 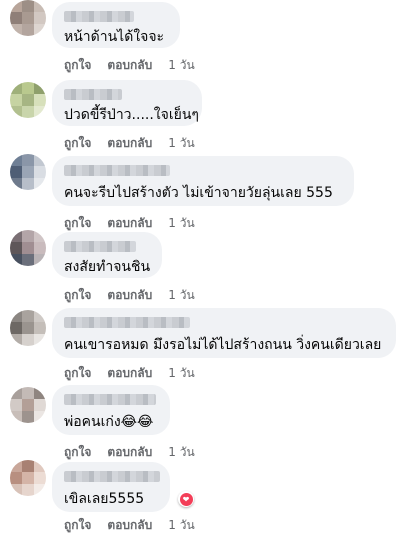 I want to click on comment-text: ปวดขี้รีป่าว.....ใจเย็นๆ, so click(x=131, y=115).